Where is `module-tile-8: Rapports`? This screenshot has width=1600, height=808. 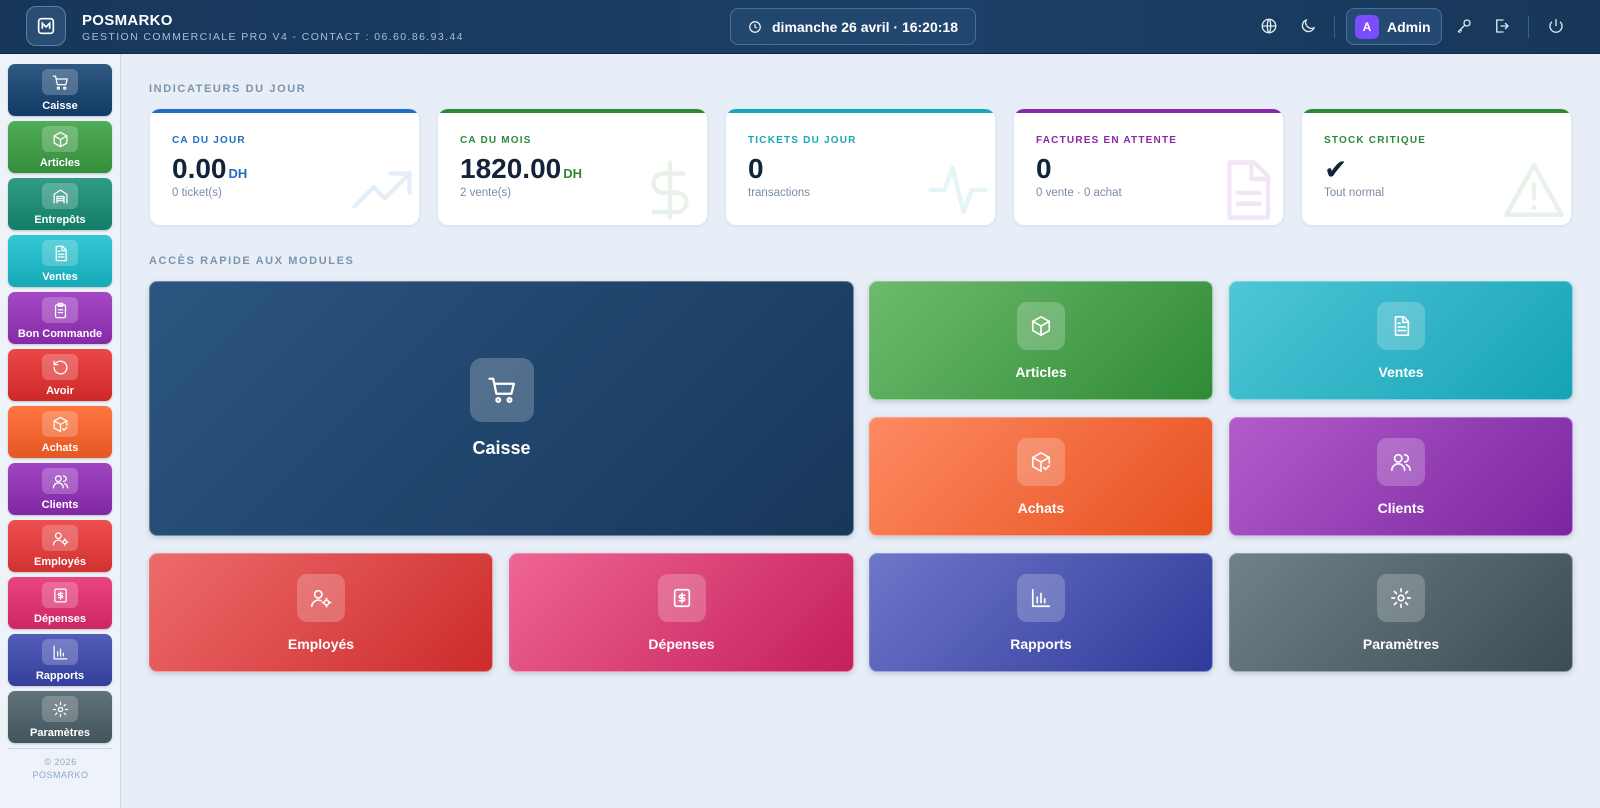 module-tile-8: Rapports is located at coordinates (1041, 612).